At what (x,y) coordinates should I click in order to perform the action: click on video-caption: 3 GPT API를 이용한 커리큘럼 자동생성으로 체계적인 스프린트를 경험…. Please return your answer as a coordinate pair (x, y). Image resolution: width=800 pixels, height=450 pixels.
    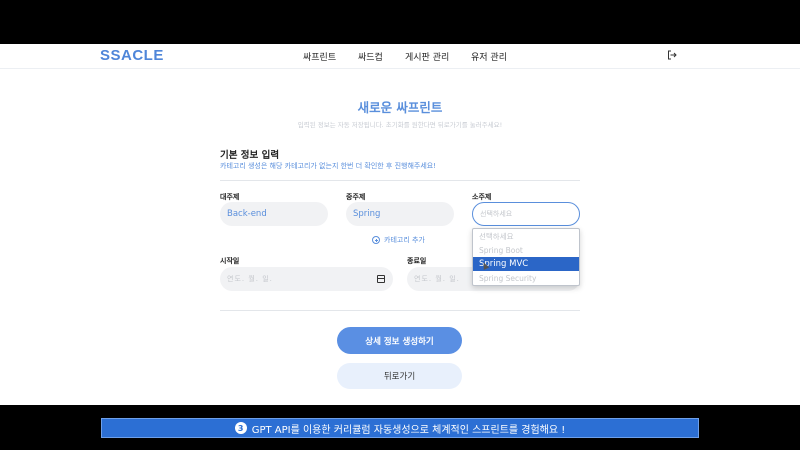
    Looking at the image, I should click on (400, 428).